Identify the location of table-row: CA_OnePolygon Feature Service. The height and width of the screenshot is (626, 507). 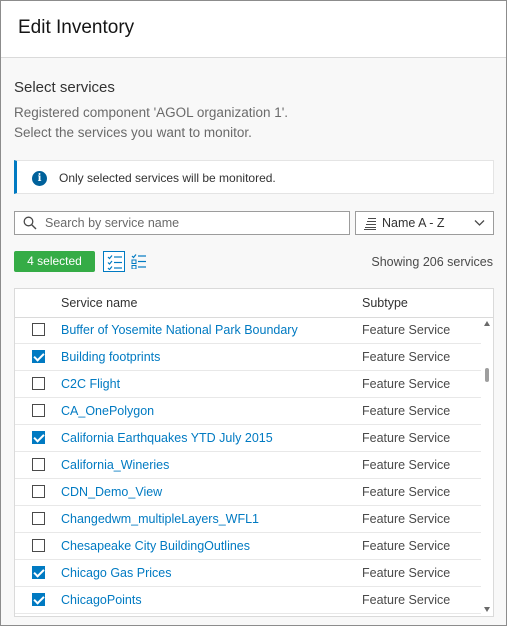
(248, 411).